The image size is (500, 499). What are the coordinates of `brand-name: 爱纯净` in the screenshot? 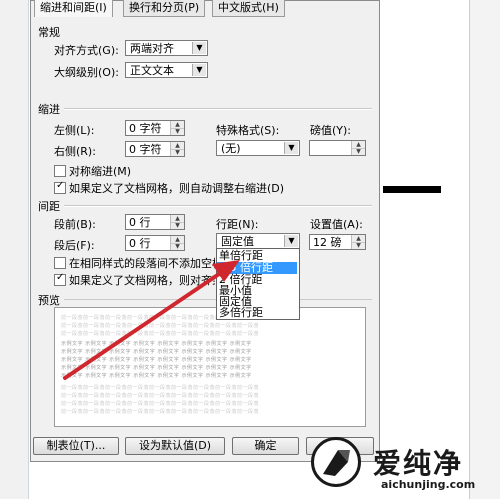 It's located at (418, 463).